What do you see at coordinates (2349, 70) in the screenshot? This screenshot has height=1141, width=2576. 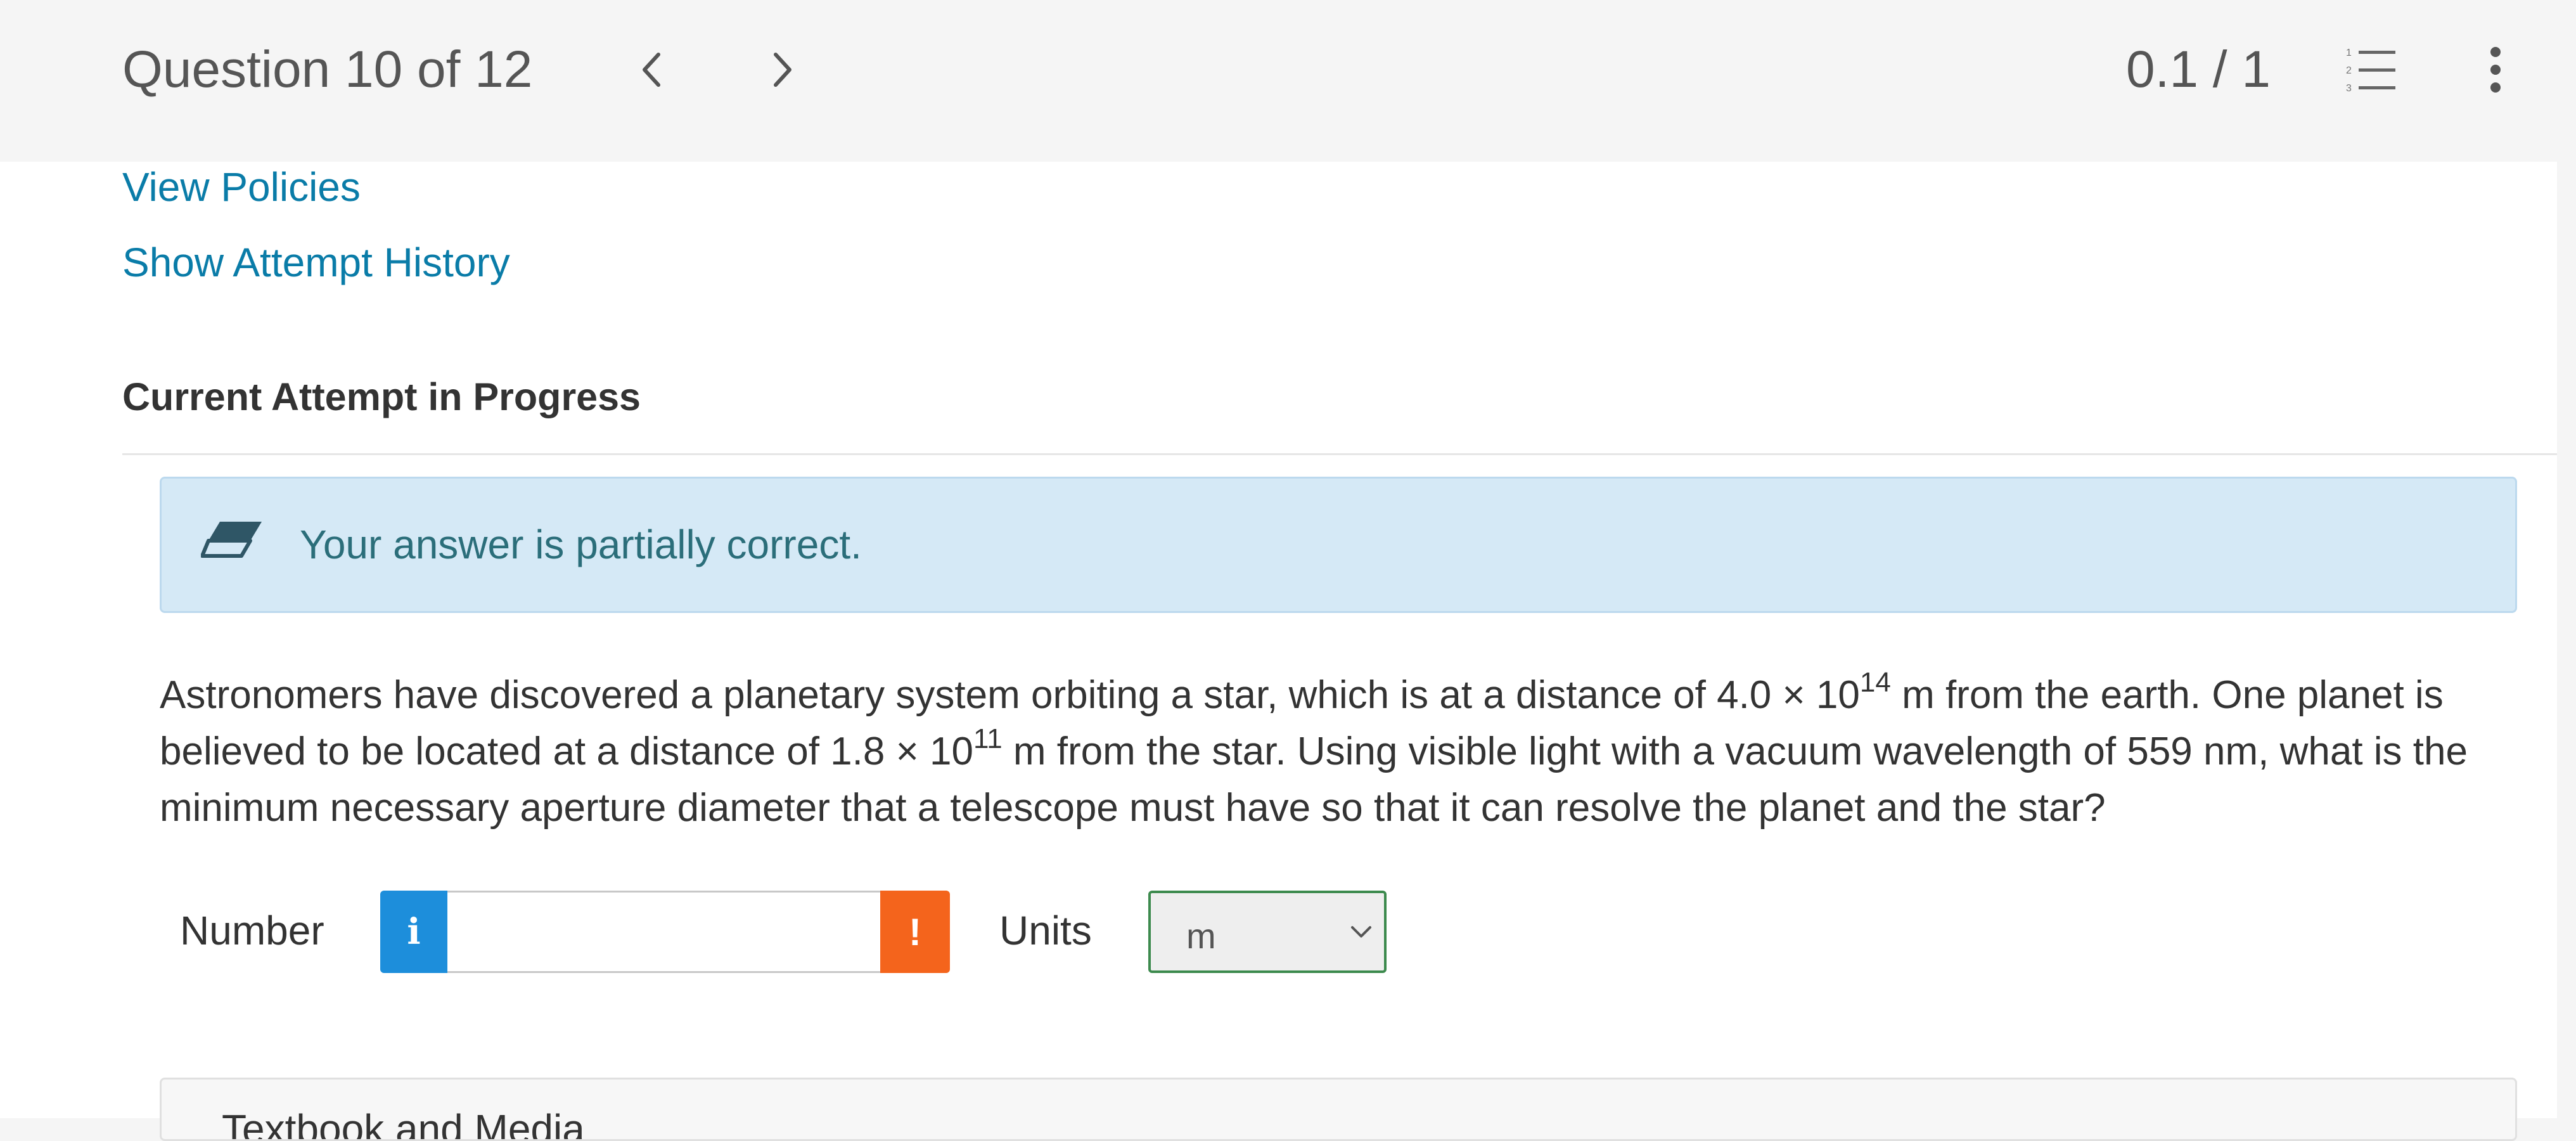 I see `svg-text: 2` at bounding box center [2349, 70].